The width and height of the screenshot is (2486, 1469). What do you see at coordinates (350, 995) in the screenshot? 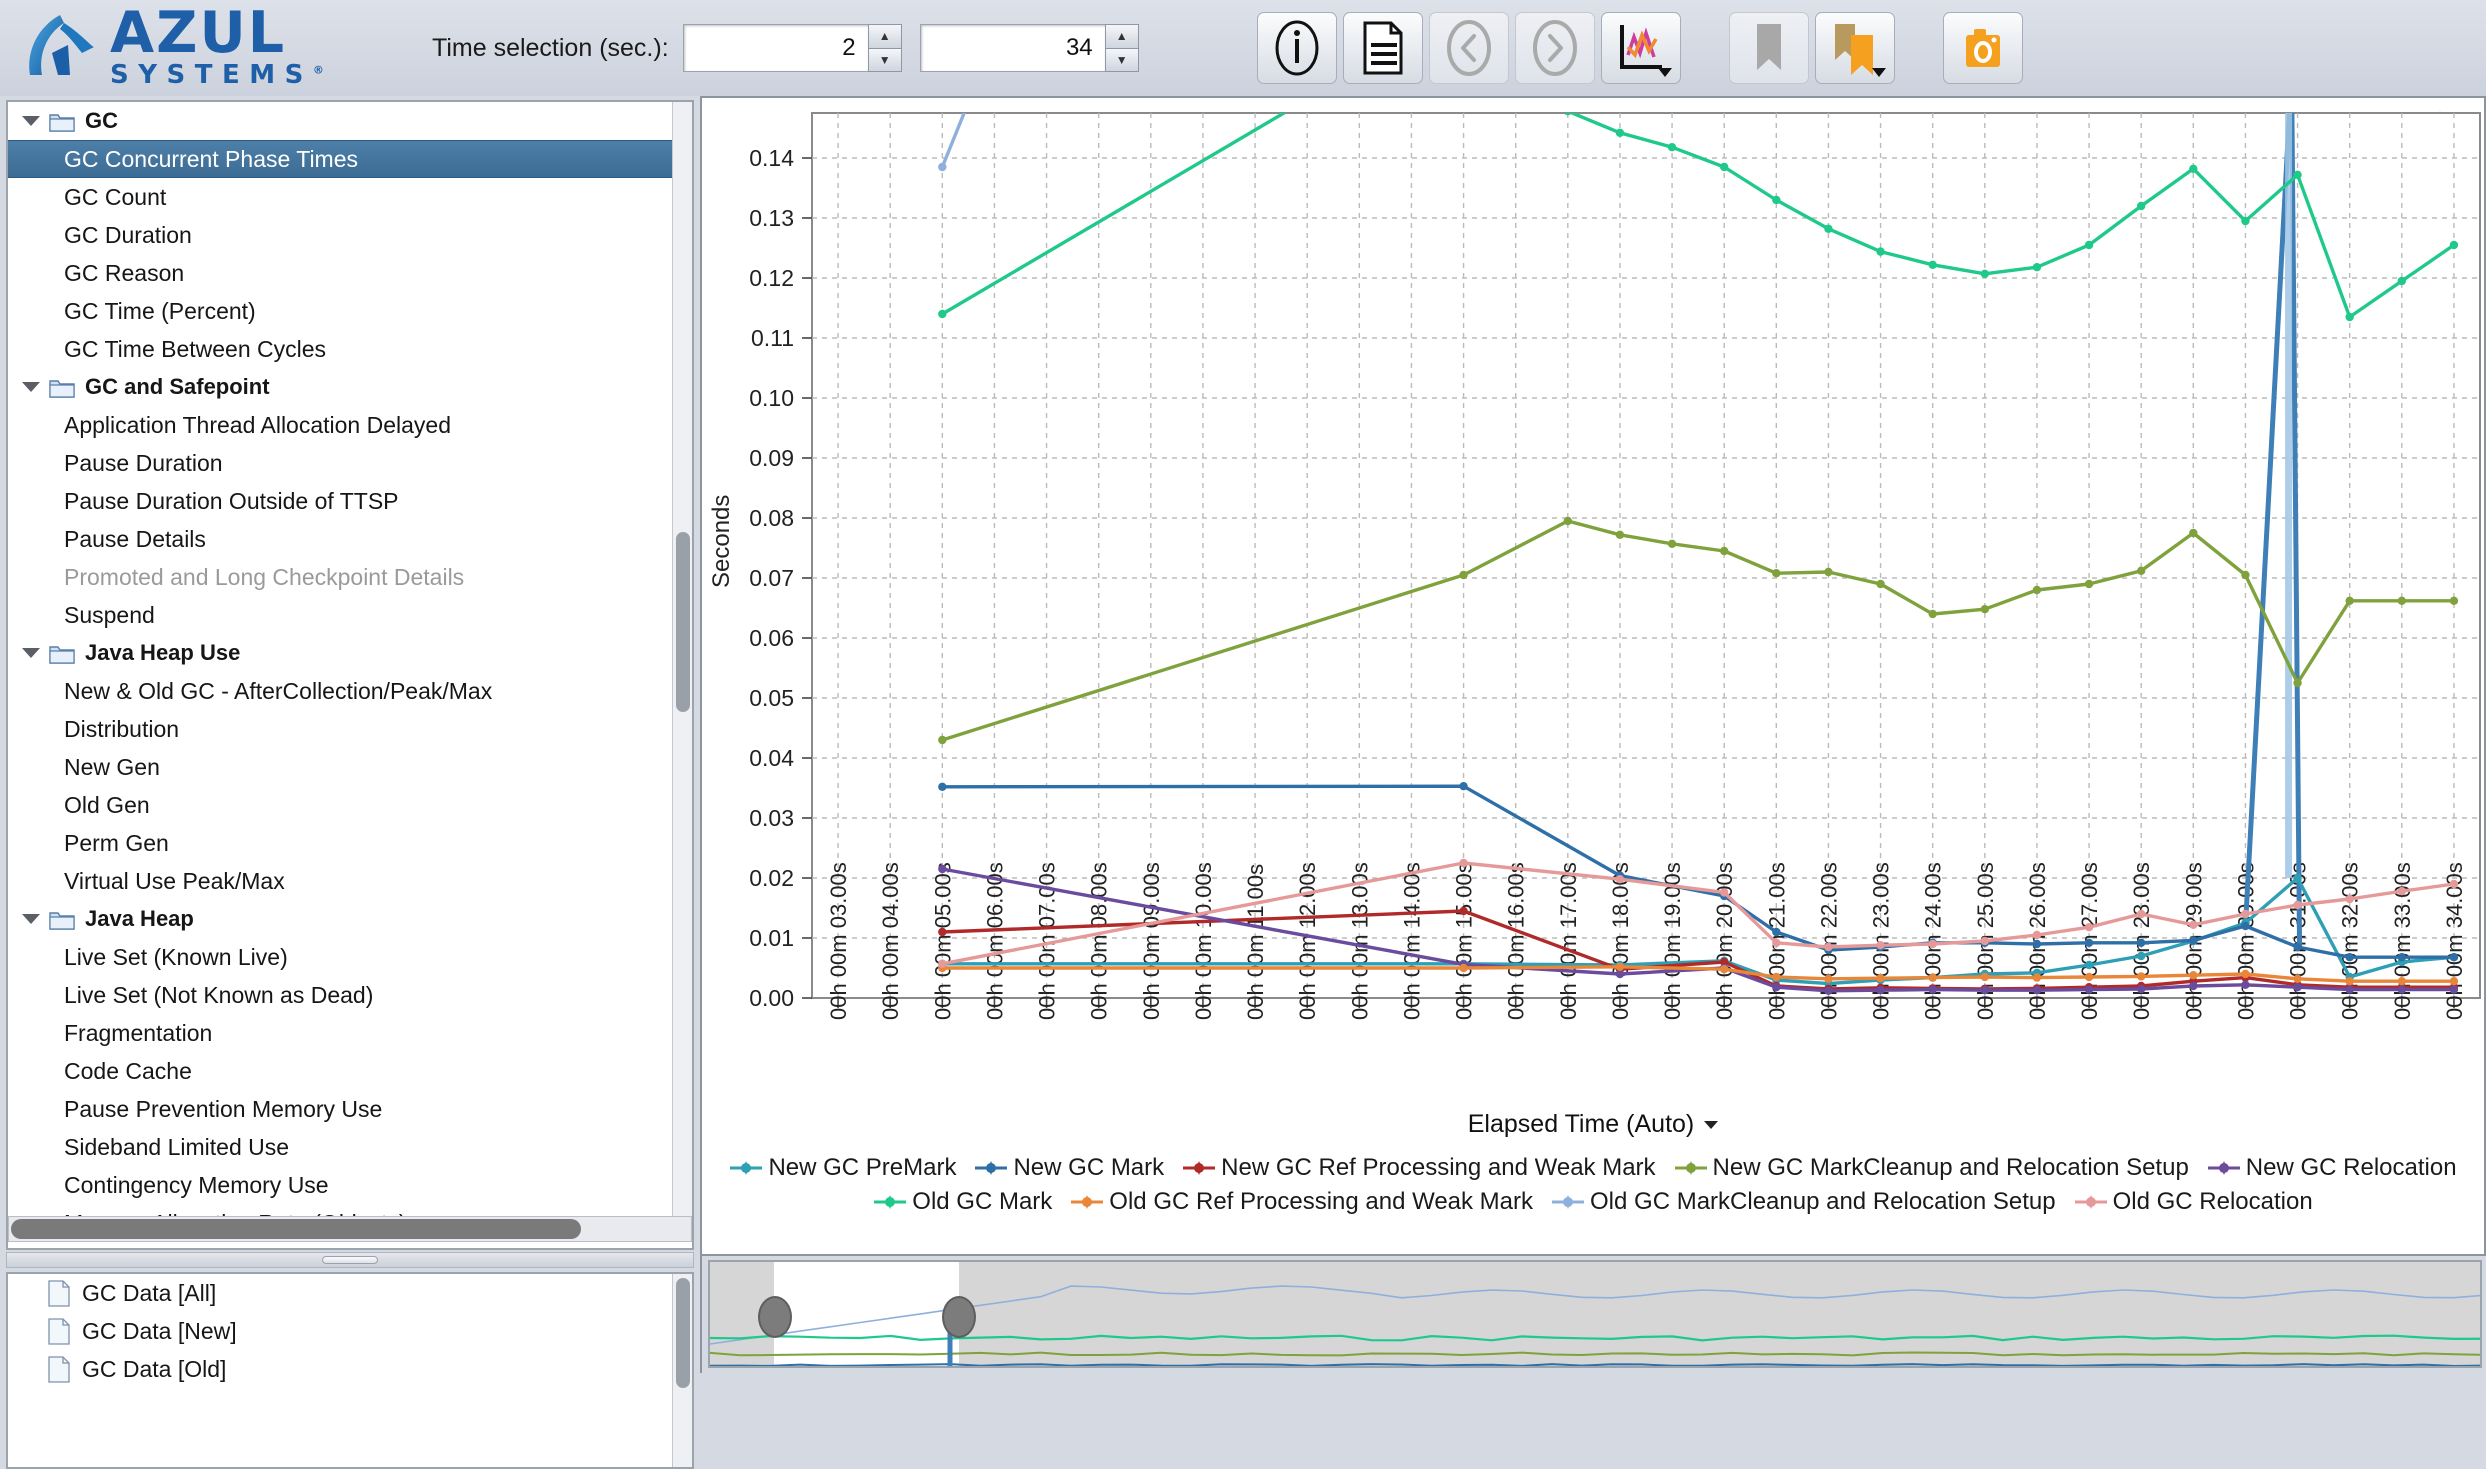
I see `sidebar-item-live-set-not-known-as-dead: Live Set (Not Known as Dead)` at bounding box center [350, 995].